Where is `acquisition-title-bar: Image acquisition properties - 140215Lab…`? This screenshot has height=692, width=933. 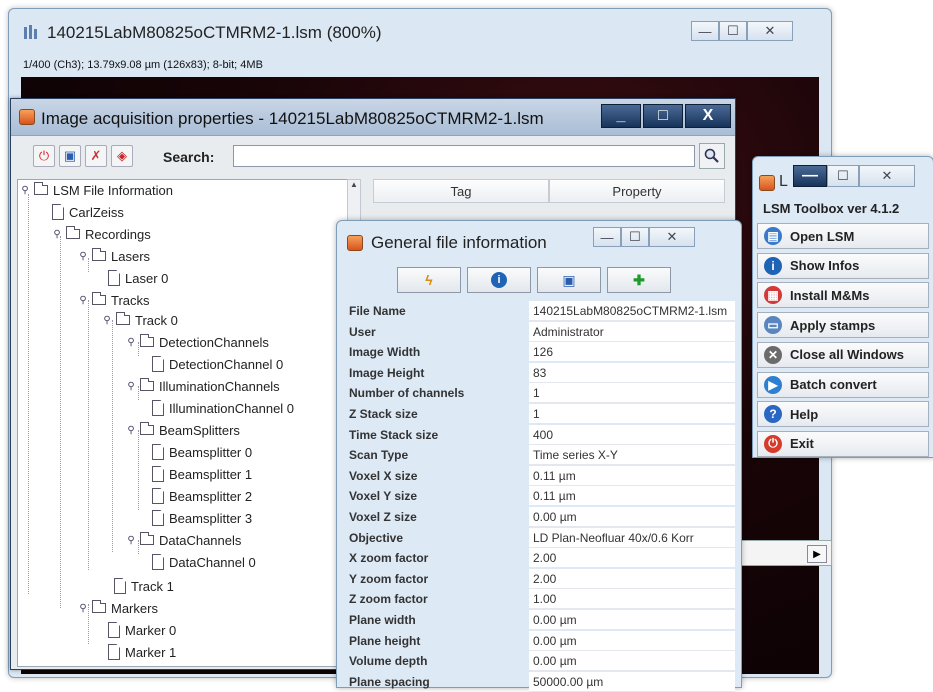
acquisition-title-bar: Image acquisition properties - 140215Lab… is located at coordinates (373, 117).